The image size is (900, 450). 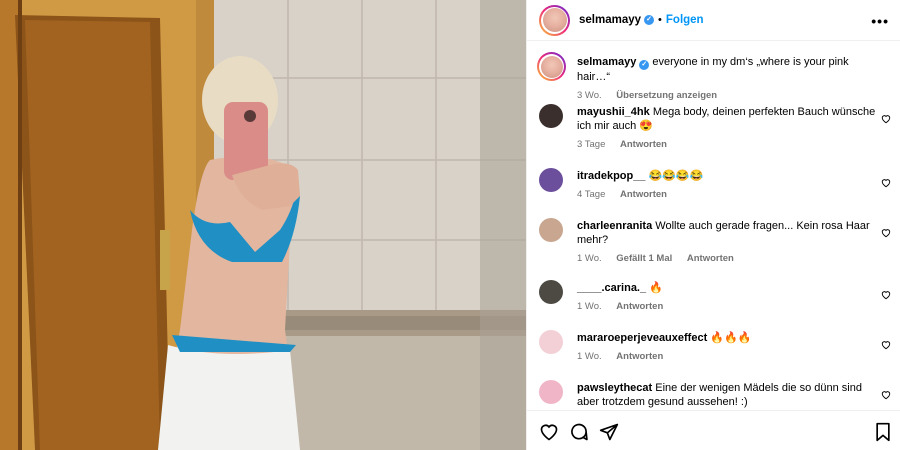 I want to click on comment-text: 🔥🔥🔥, so click(x=731, y=338).